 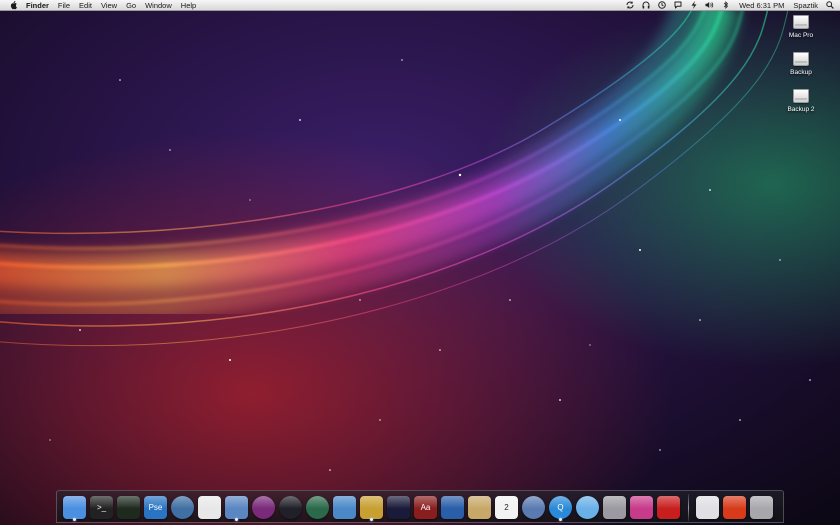 What do you see at coordinates (13, 5) in the screenshot?
I see `apple-logo-icon` at bounding box center [13, 5].